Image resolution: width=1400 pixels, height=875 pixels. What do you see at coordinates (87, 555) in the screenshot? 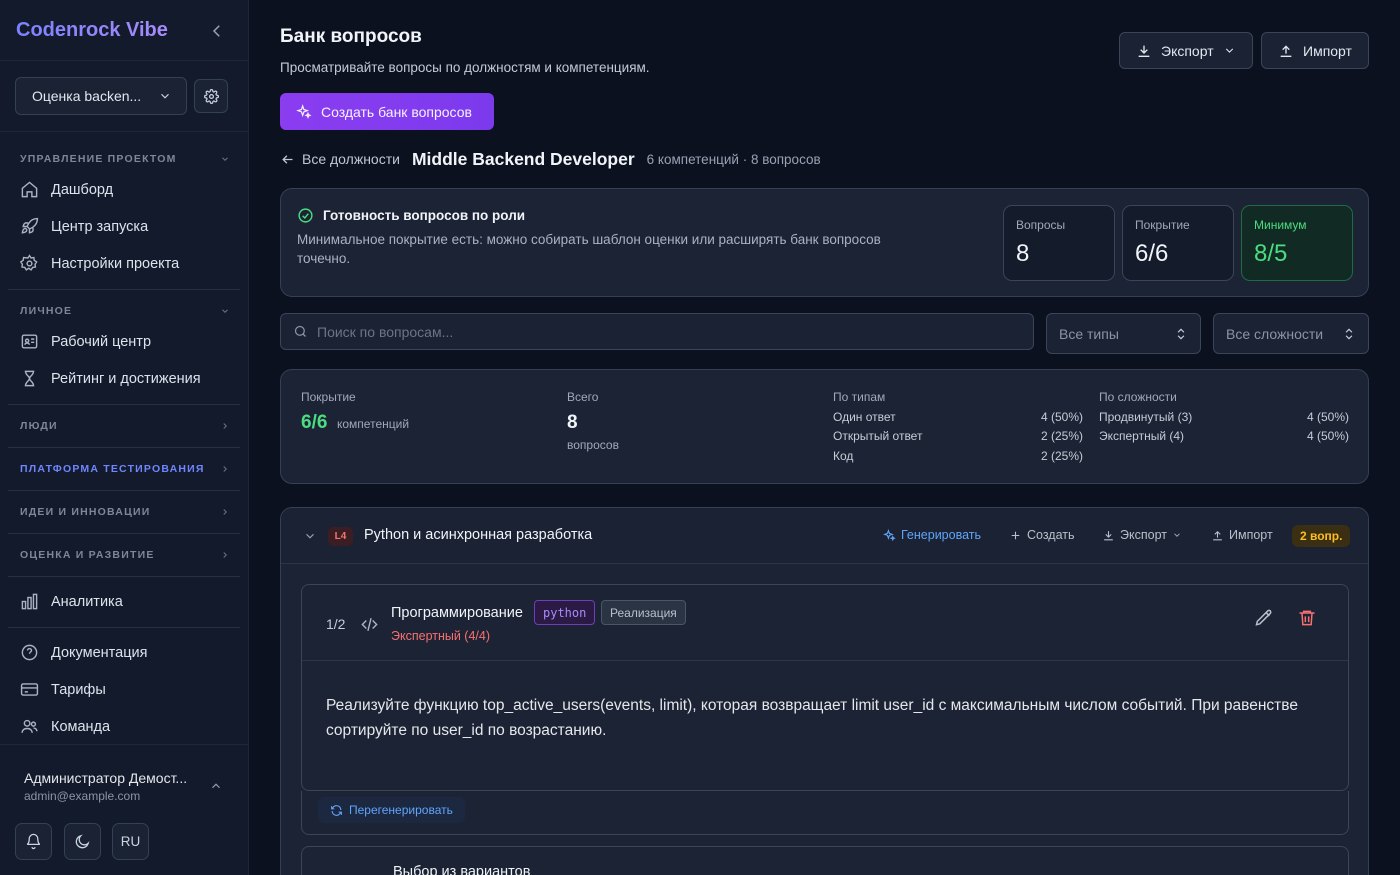
I see `section-label: ОЦЕНКА И РАЗВИТИЕ` at bounding box center [87, 555].